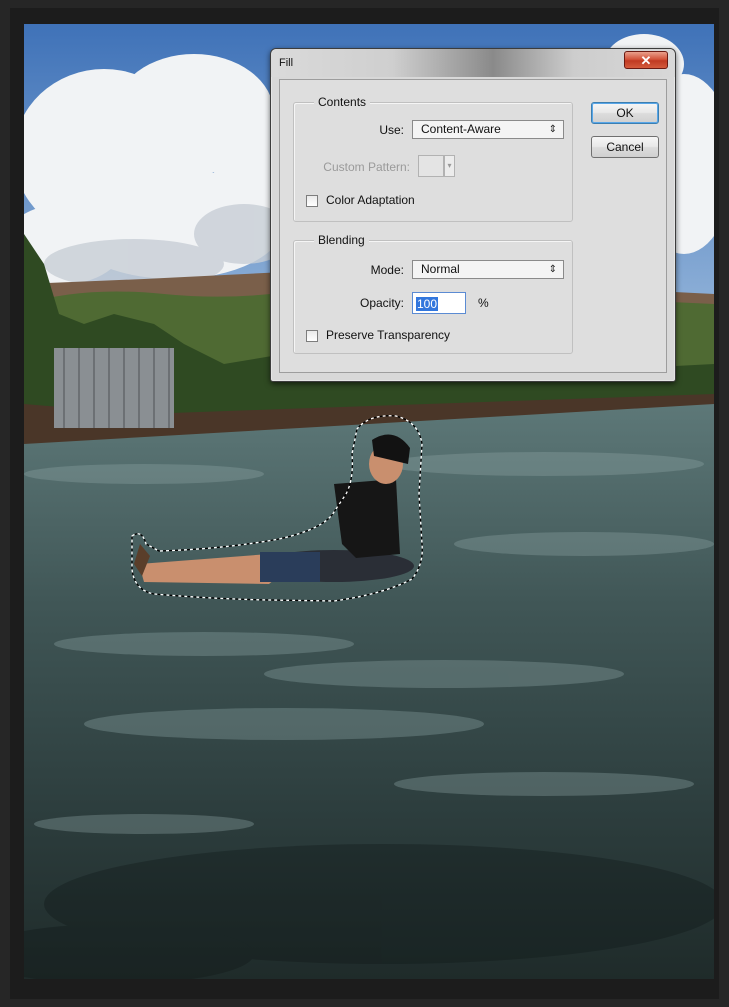  I want to click on custom-pattern-swatch, so click(431, 166).